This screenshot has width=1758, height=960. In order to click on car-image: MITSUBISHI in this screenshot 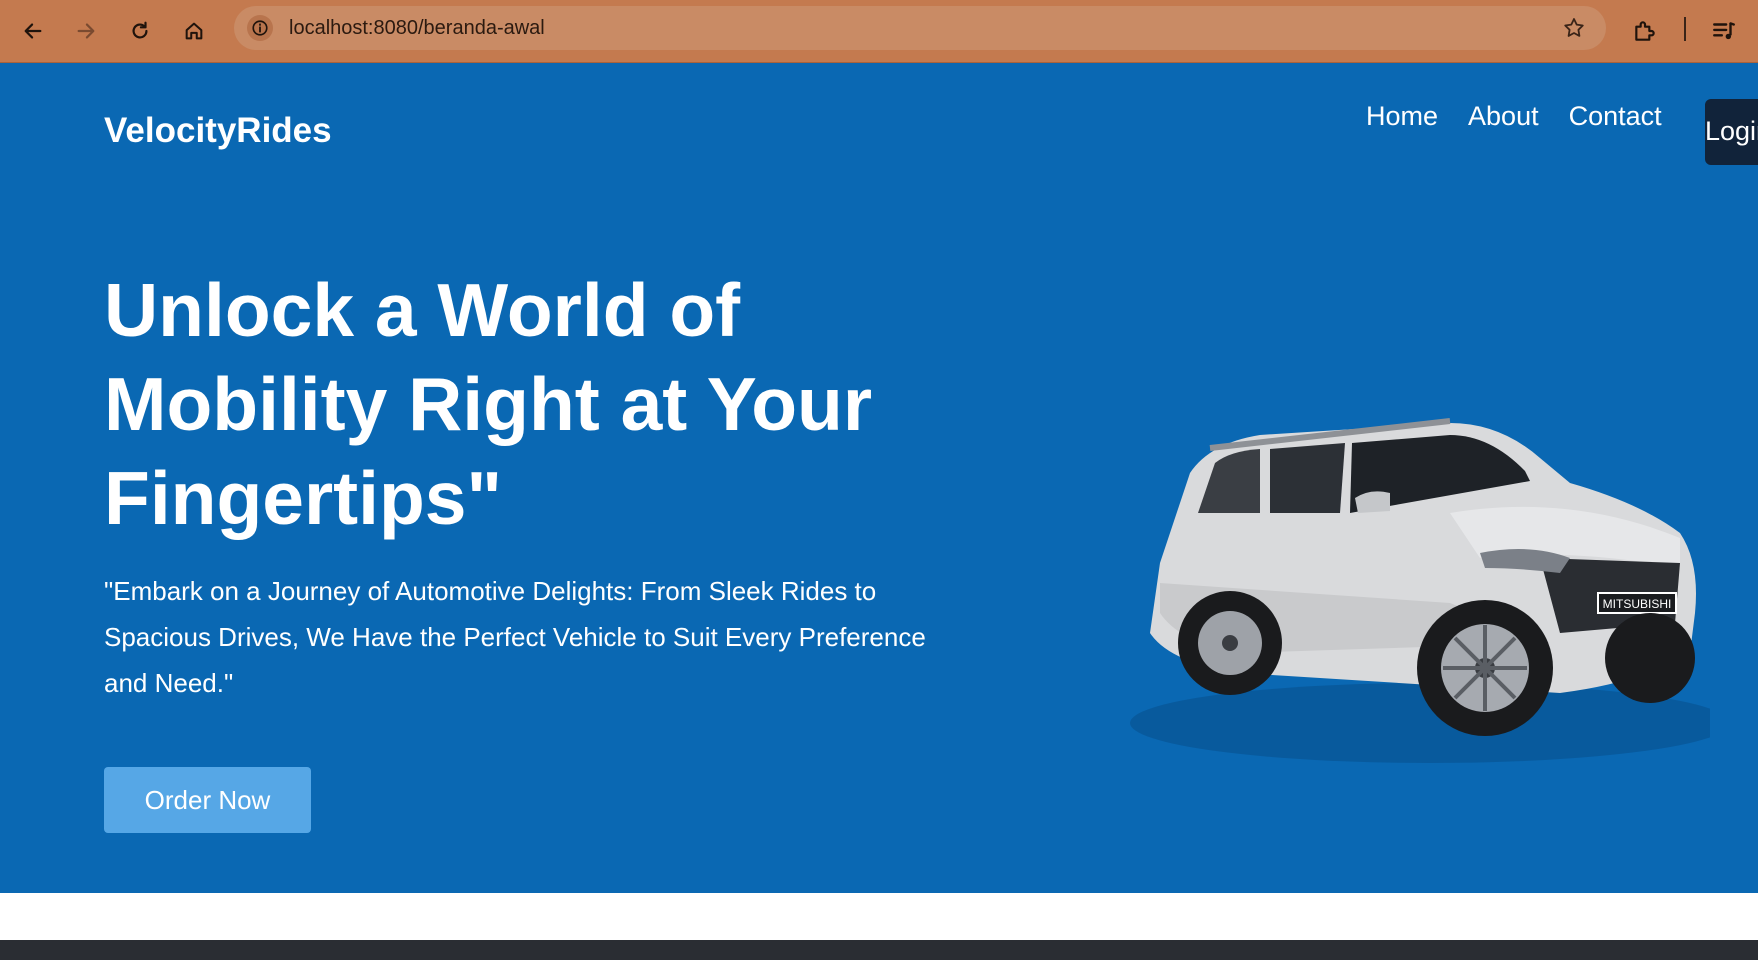, I will do `click(1420, 590)`.